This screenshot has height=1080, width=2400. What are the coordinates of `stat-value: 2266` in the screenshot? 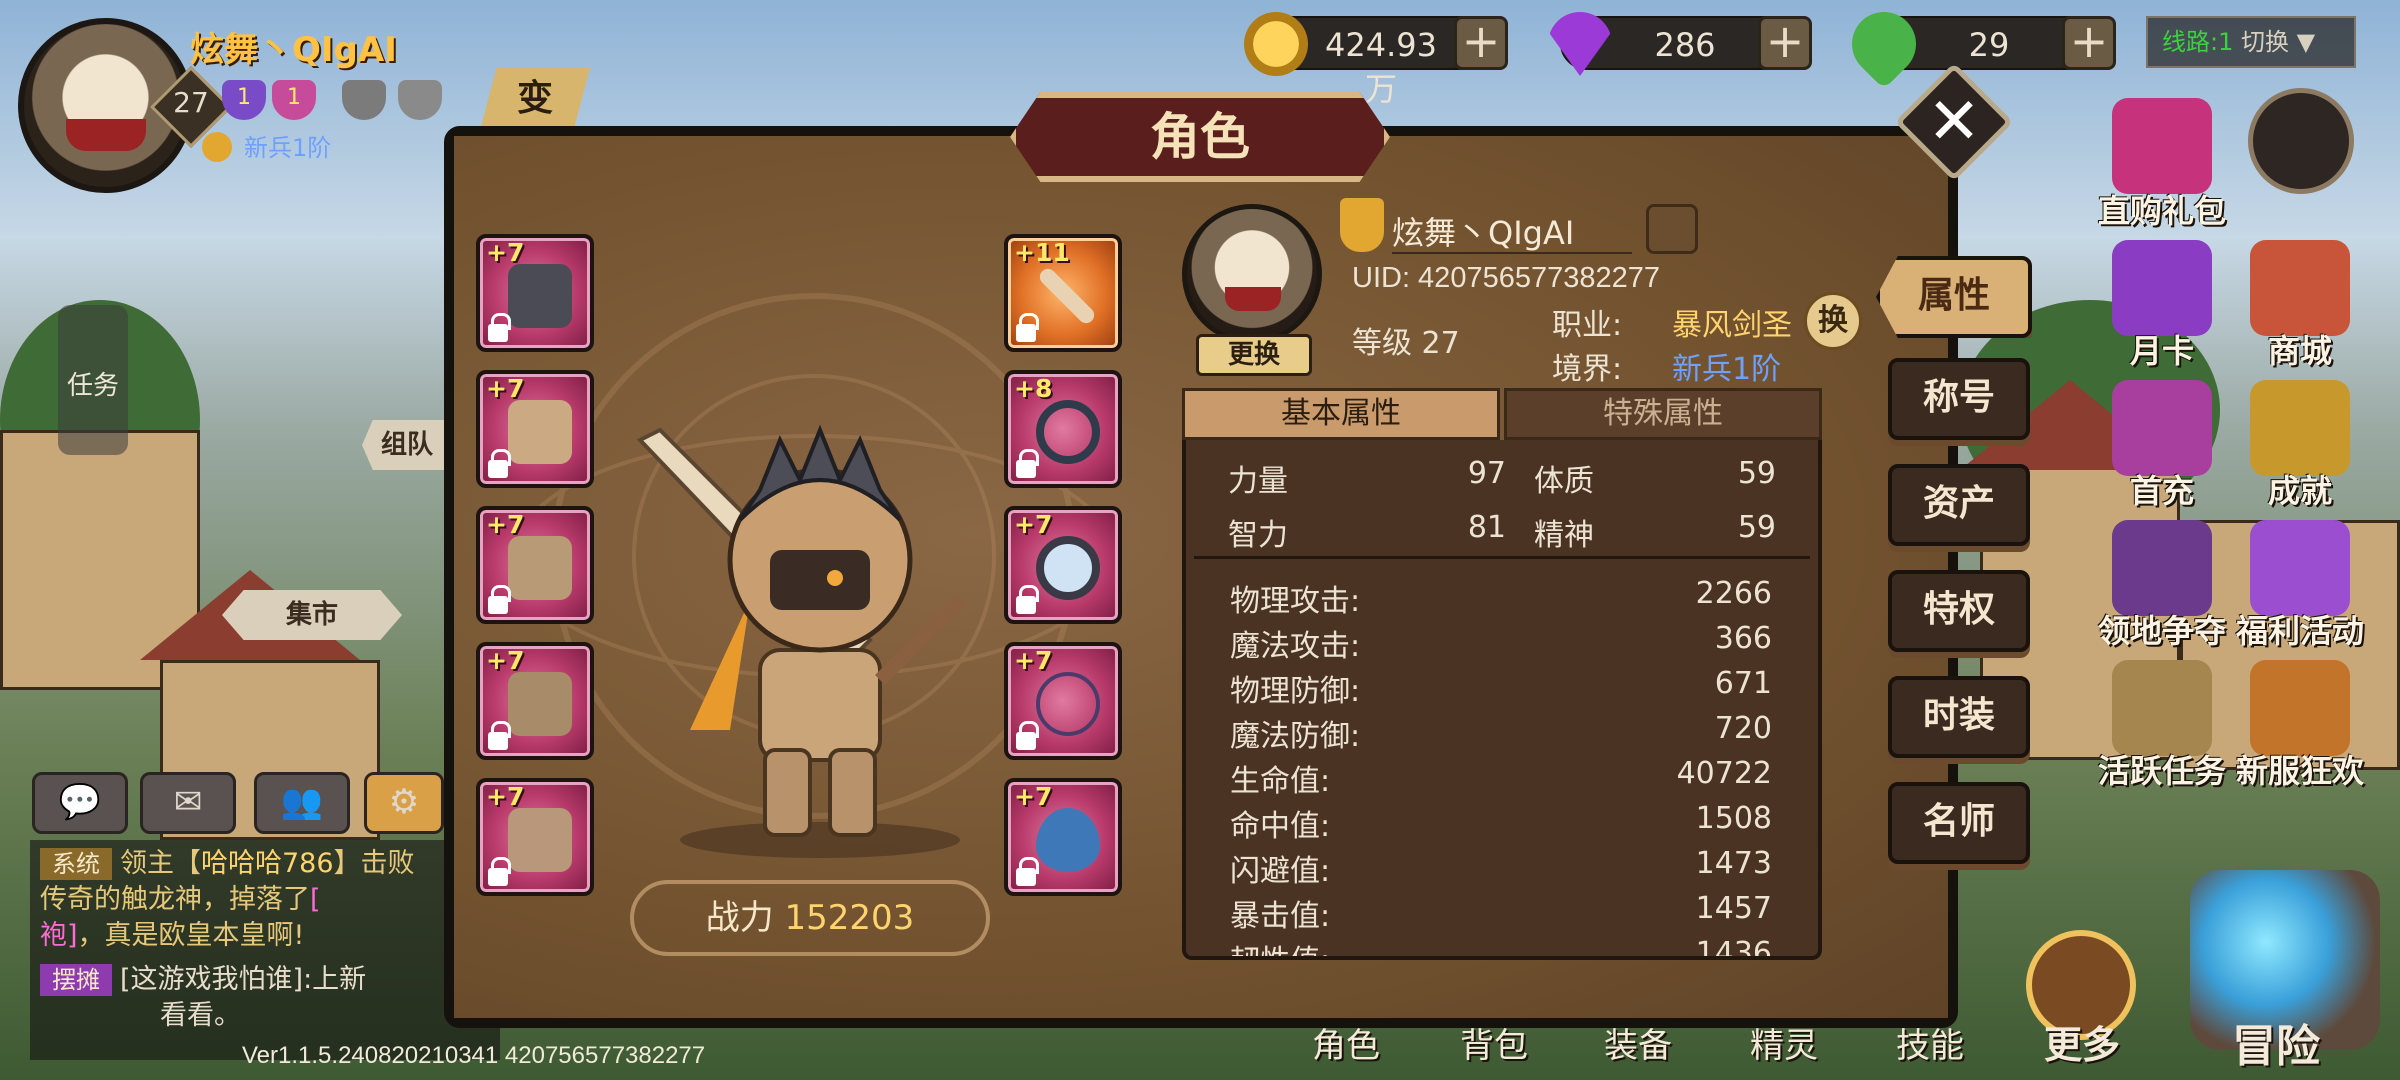 It's located at (1733, 593).